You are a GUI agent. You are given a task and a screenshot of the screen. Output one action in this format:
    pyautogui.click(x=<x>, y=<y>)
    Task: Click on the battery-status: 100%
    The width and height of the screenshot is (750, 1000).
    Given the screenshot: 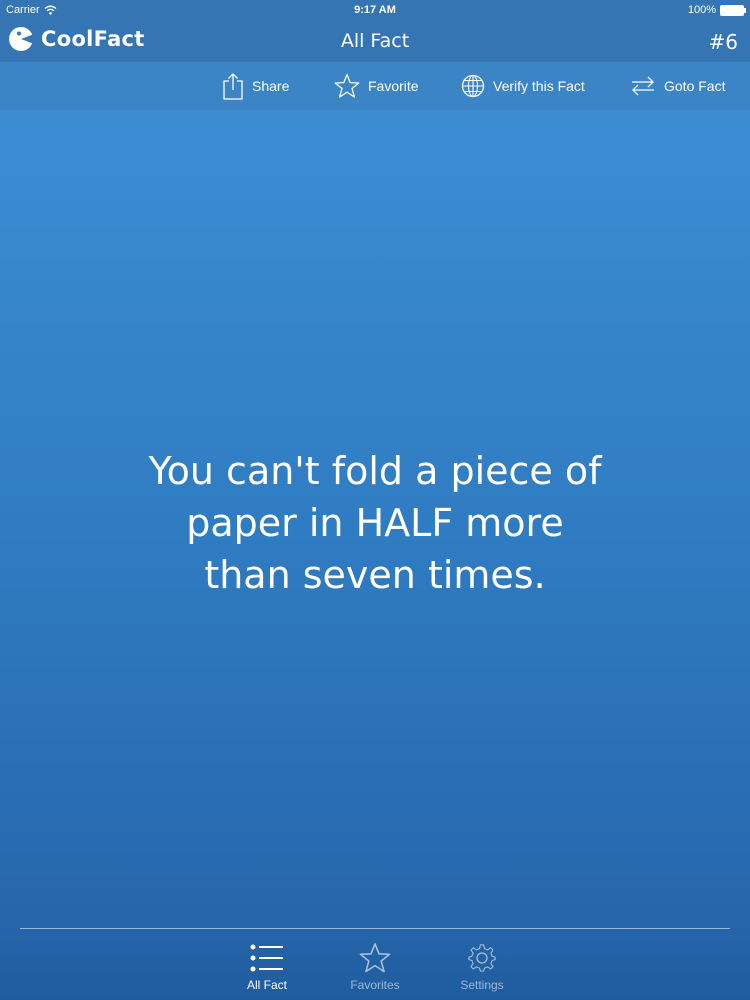 What is the action you would take?
    pyautogui.click(x=716, y=10)
    